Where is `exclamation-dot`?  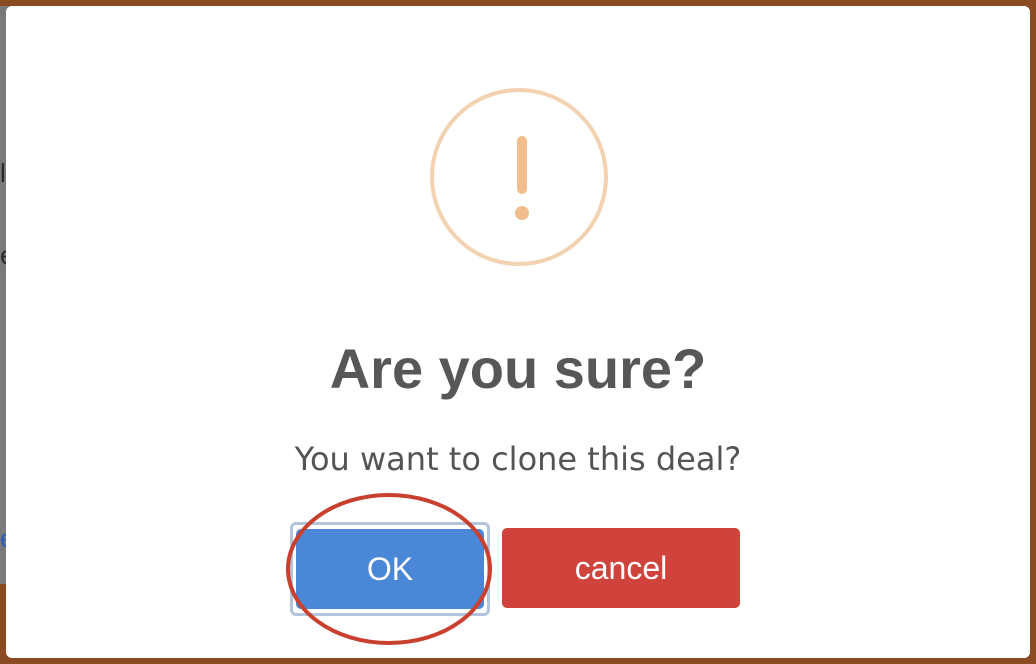 exclamation-dot is located at coordinates (522, 213).